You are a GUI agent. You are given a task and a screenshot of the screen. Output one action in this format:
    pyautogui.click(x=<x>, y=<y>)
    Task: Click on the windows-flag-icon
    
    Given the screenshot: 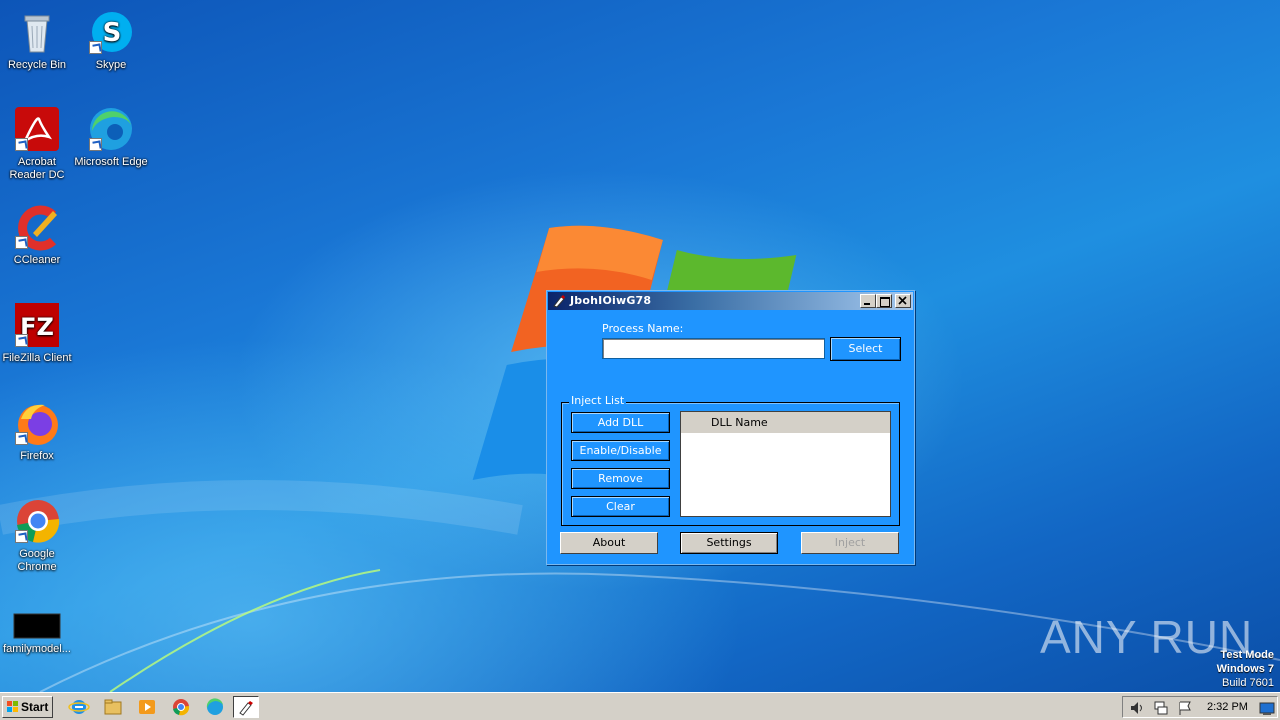 What is the action you would take?
    pyautogui.click(x=12, y=706)
    